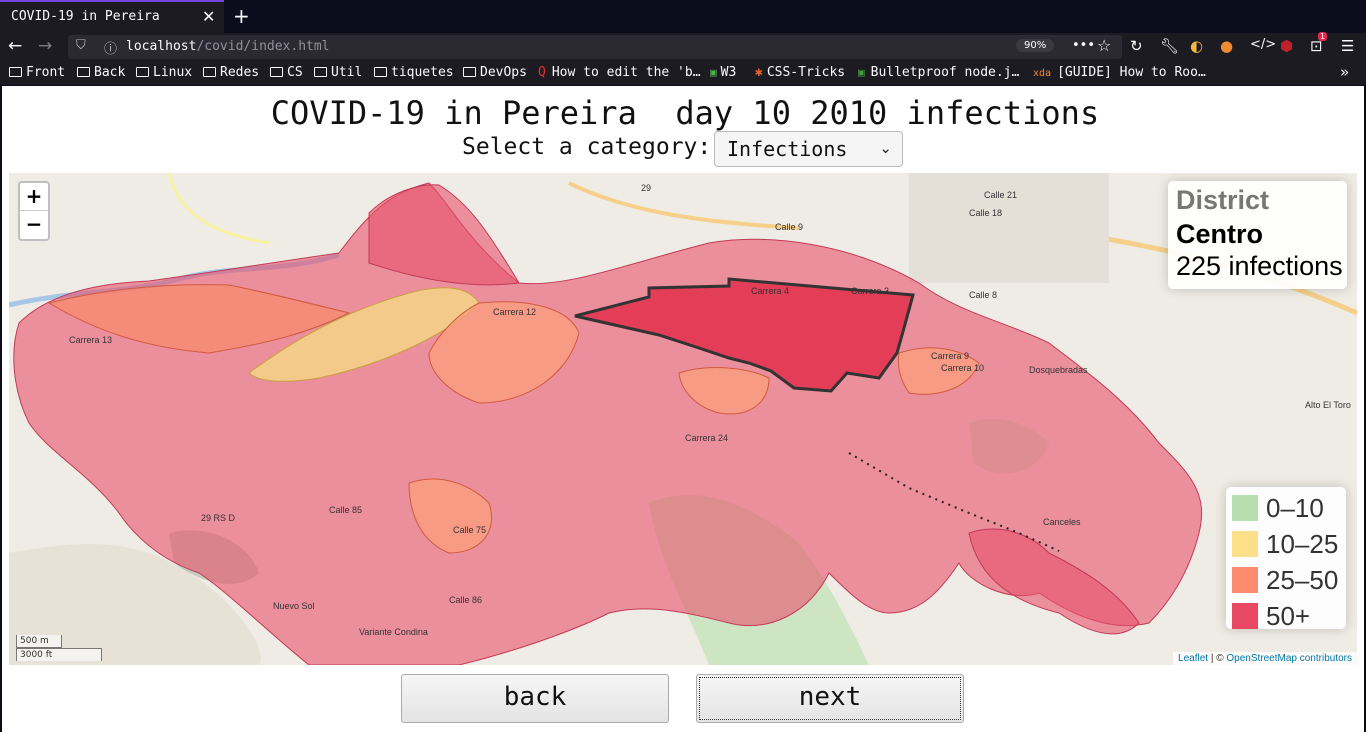 Image resolution: width=1366 pixels, height=732 pixels. I want to click on road-shield-label: 29, so click(646, 188).